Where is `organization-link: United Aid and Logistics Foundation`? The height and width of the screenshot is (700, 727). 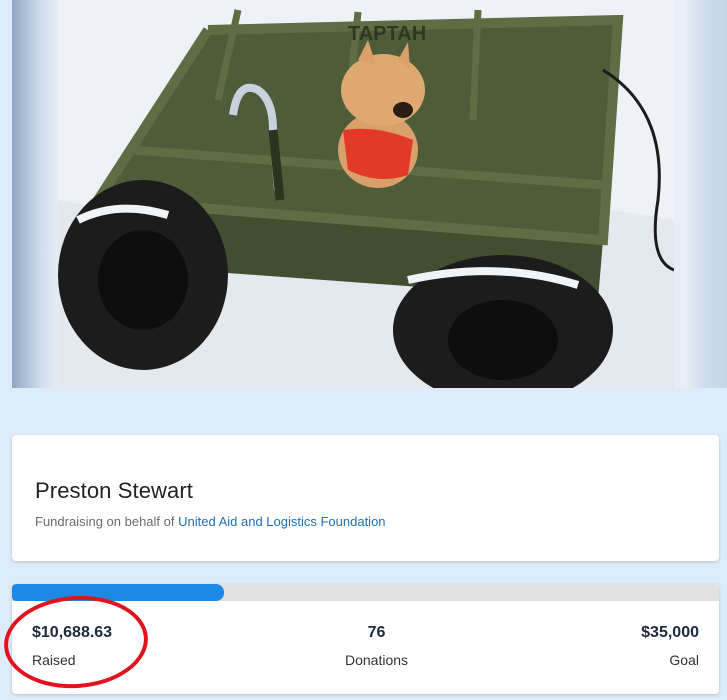
organization-link: United Aid and Logistics Foundation is located at coordinates (281, 521).